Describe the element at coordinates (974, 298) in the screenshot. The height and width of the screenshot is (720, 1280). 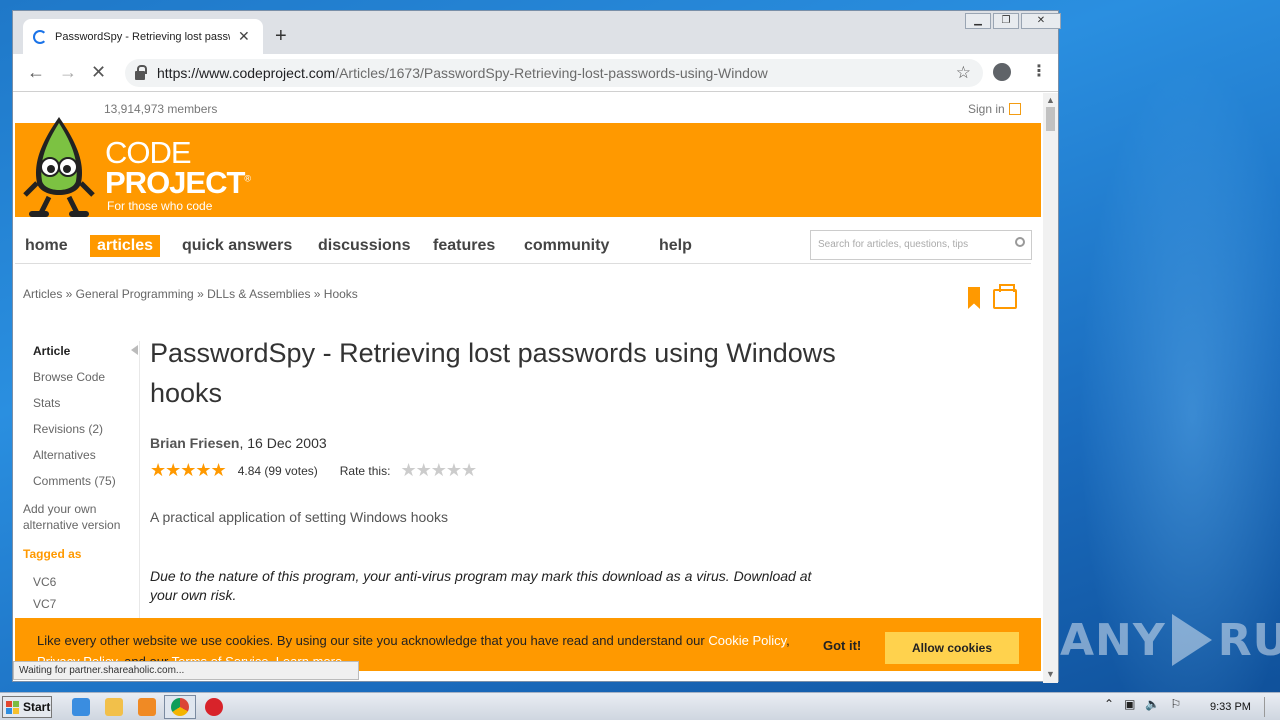
I see `bookmark-icon` at that location.